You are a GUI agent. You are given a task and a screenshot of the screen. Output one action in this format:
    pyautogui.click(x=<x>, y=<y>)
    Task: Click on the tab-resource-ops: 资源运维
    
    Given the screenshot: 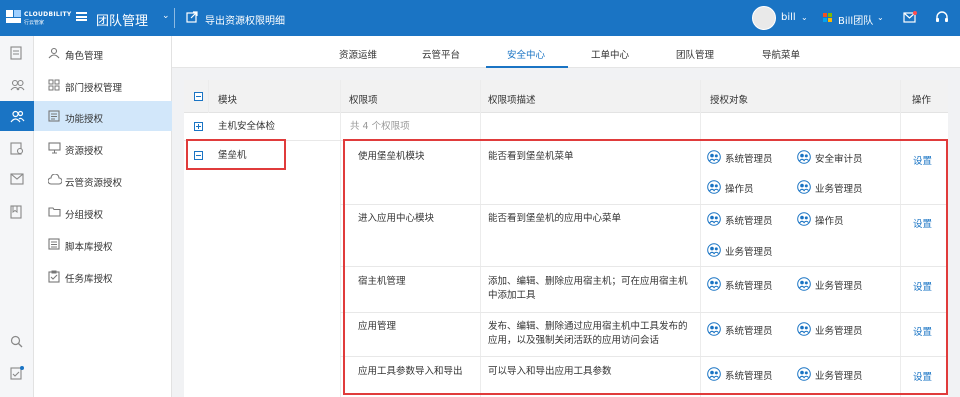 What is the action you would take?
    pyautogui.click(x=358, y=54)
    